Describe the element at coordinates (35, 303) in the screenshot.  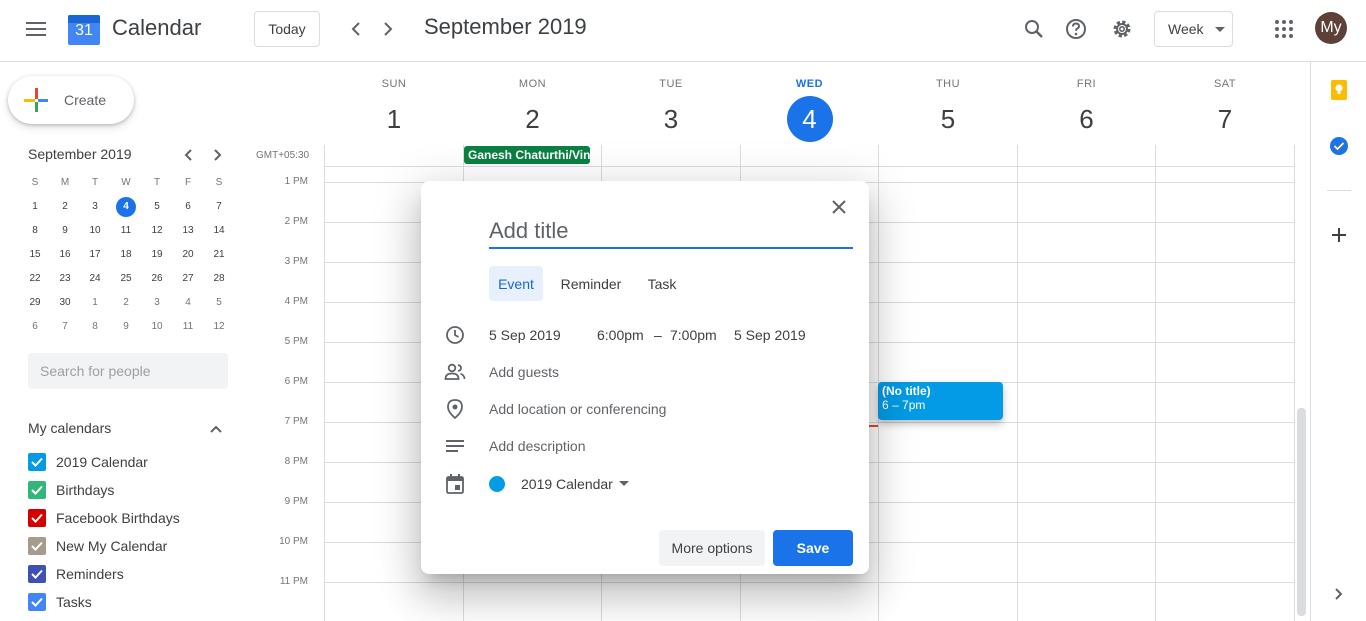
I see `mini-calendar-day: 29` at that location.